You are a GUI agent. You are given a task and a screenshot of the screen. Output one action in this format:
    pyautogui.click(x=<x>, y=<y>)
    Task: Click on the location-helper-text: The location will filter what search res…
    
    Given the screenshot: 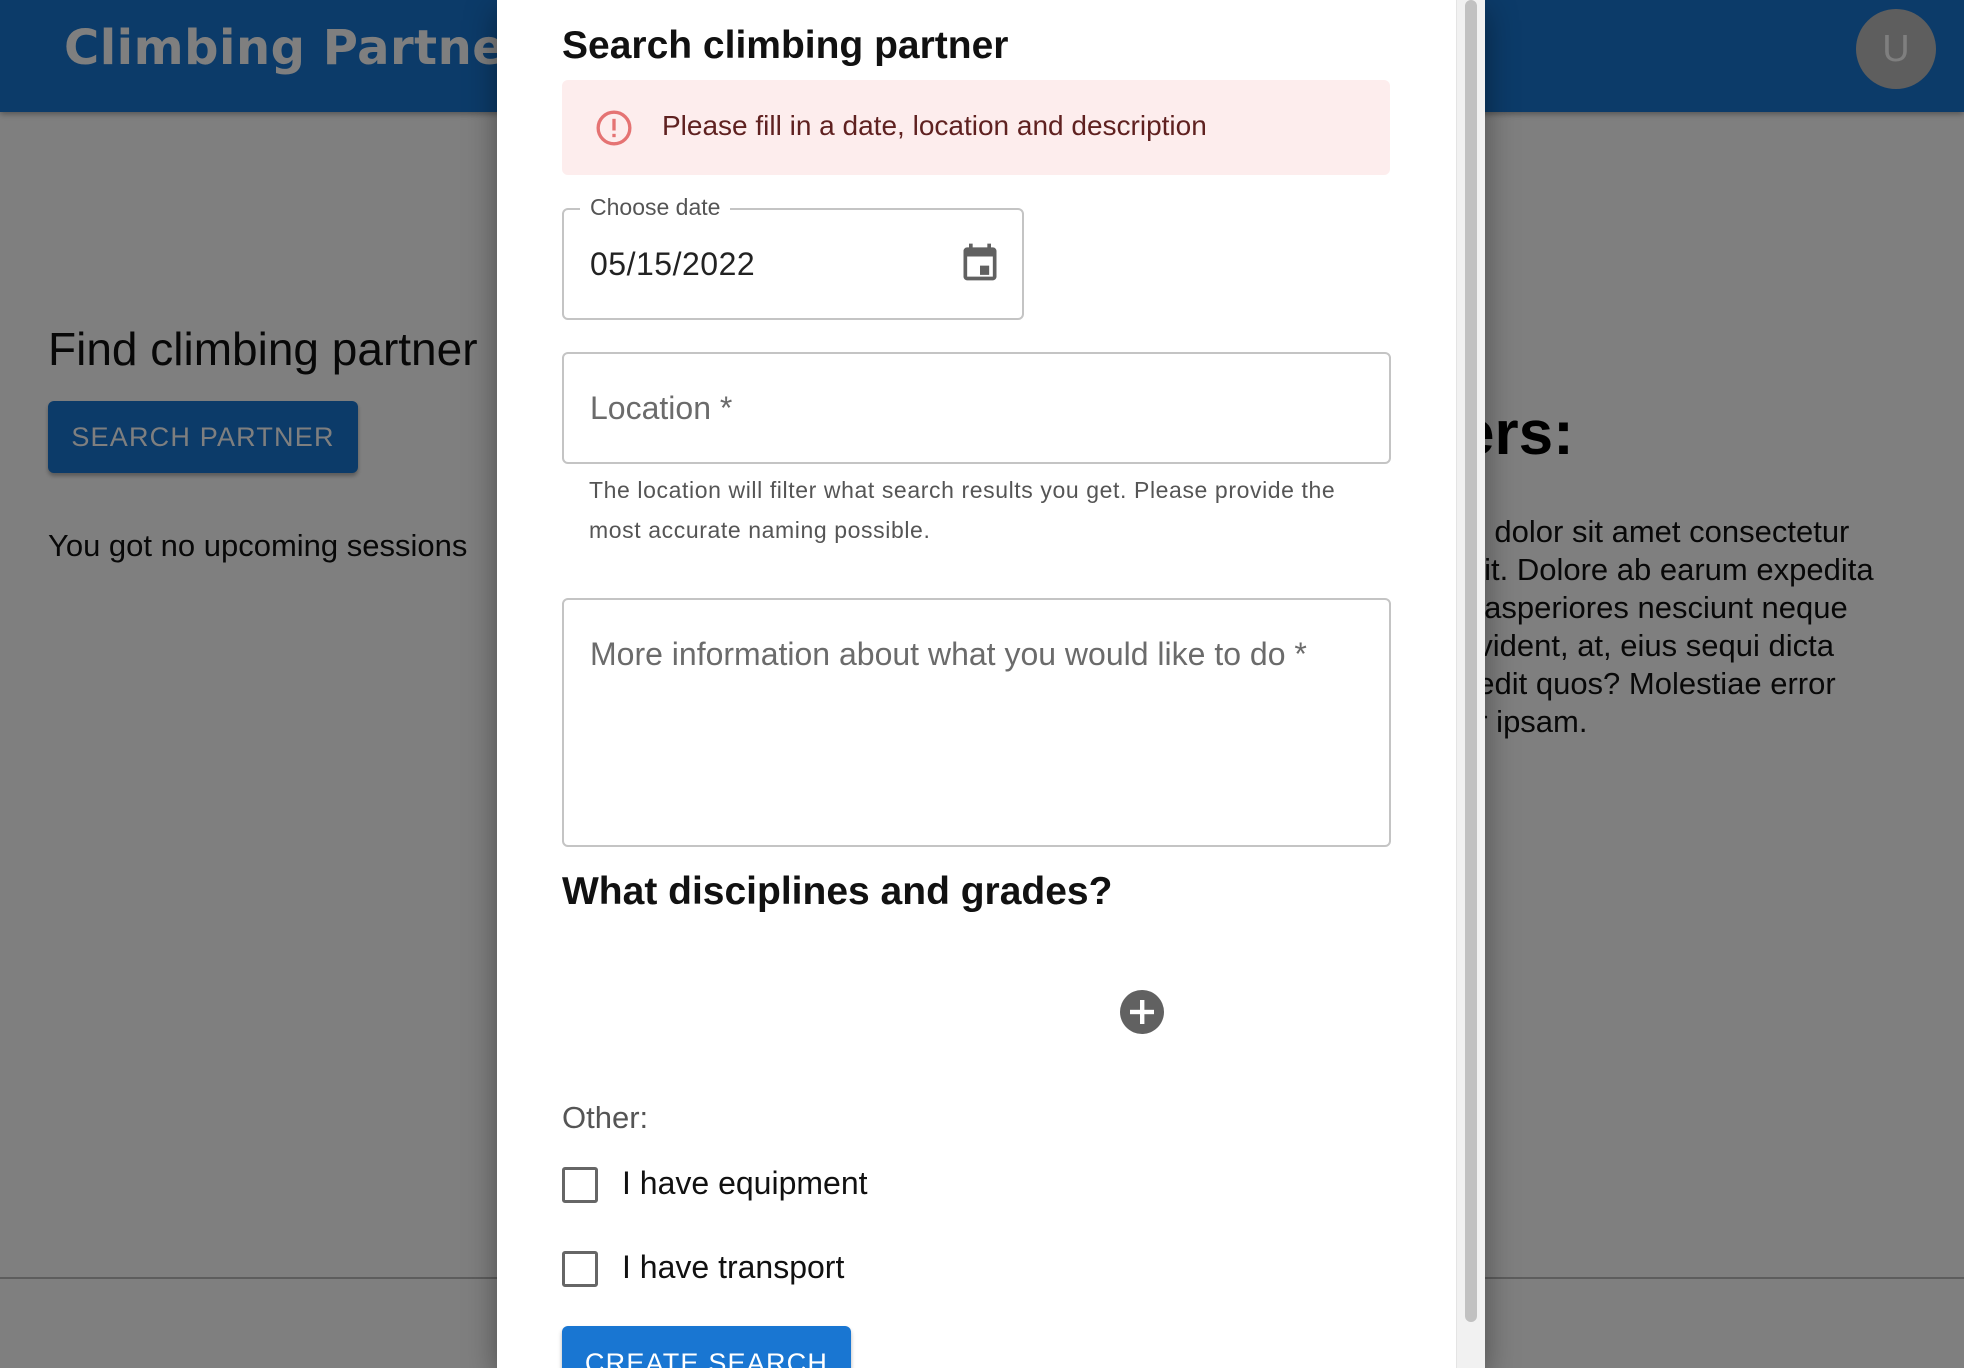 What is the action you would take?
    pyautogui.click(x=962, y=510)
    